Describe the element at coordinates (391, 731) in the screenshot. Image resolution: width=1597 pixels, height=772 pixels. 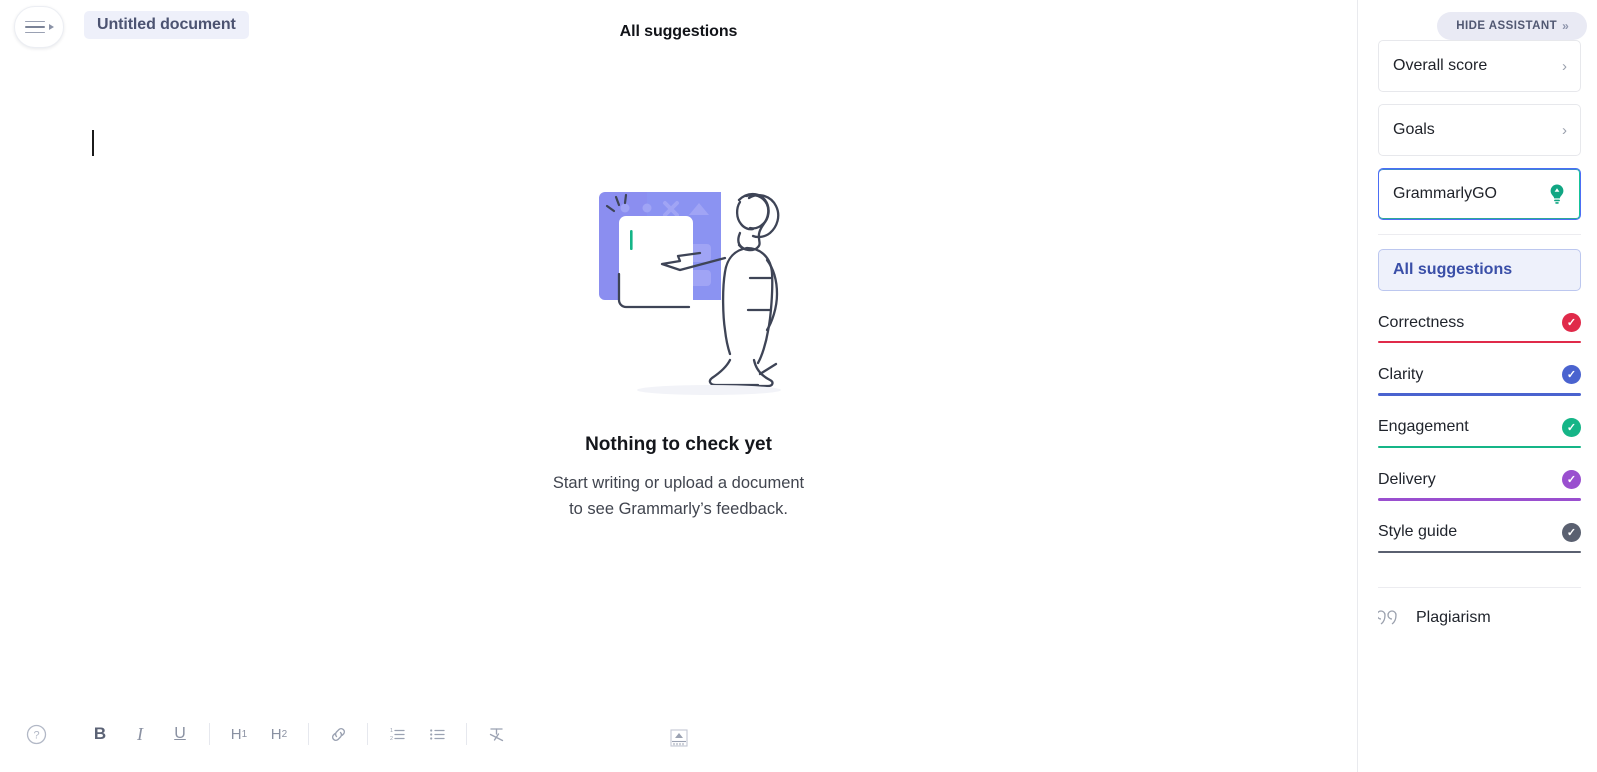
I see `svg-text: 1` at that location.